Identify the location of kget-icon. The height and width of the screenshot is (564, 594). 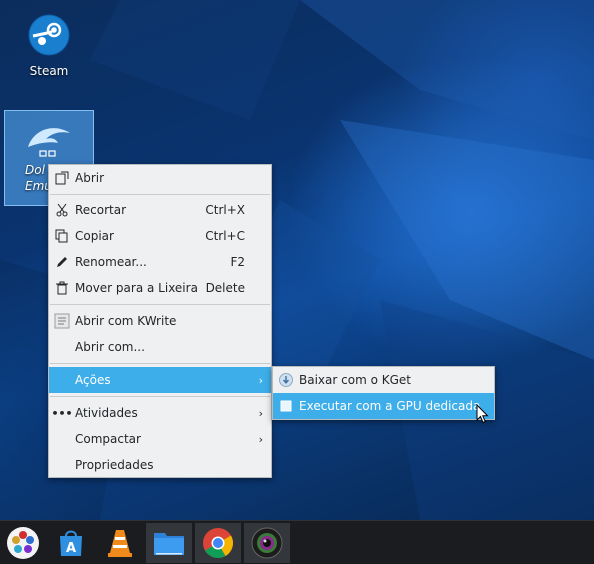
(286, 380).